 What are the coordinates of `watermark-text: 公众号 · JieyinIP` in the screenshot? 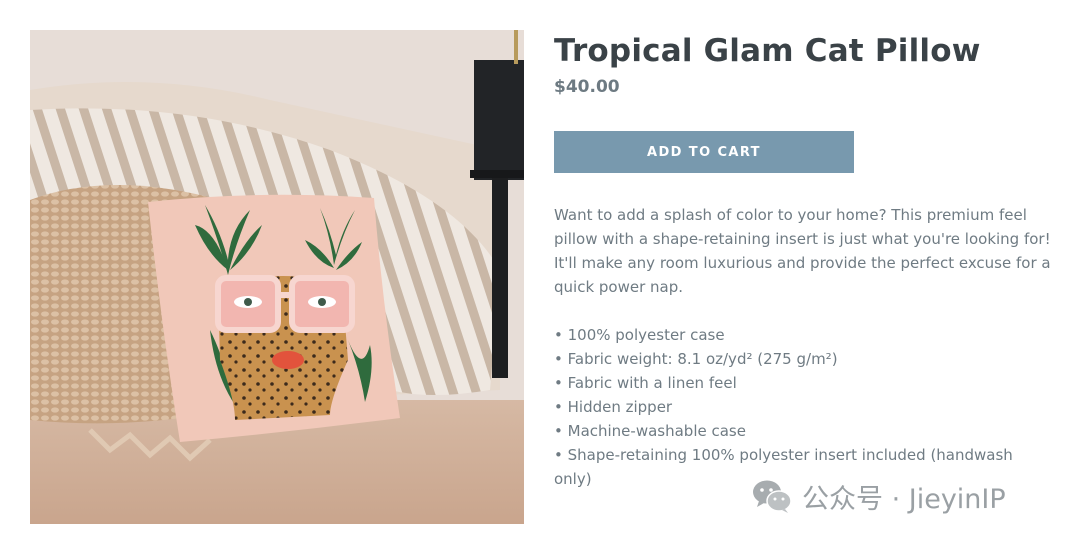 It's located at (904, 499).